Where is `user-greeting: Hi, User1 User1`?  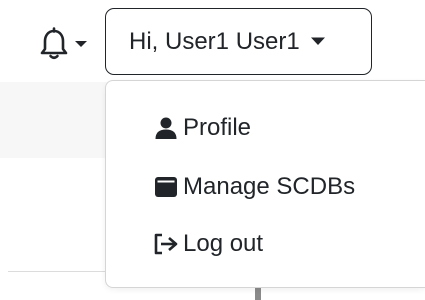
user-greeting: Hi, User1 User1 is located at coordinates (214, 41).